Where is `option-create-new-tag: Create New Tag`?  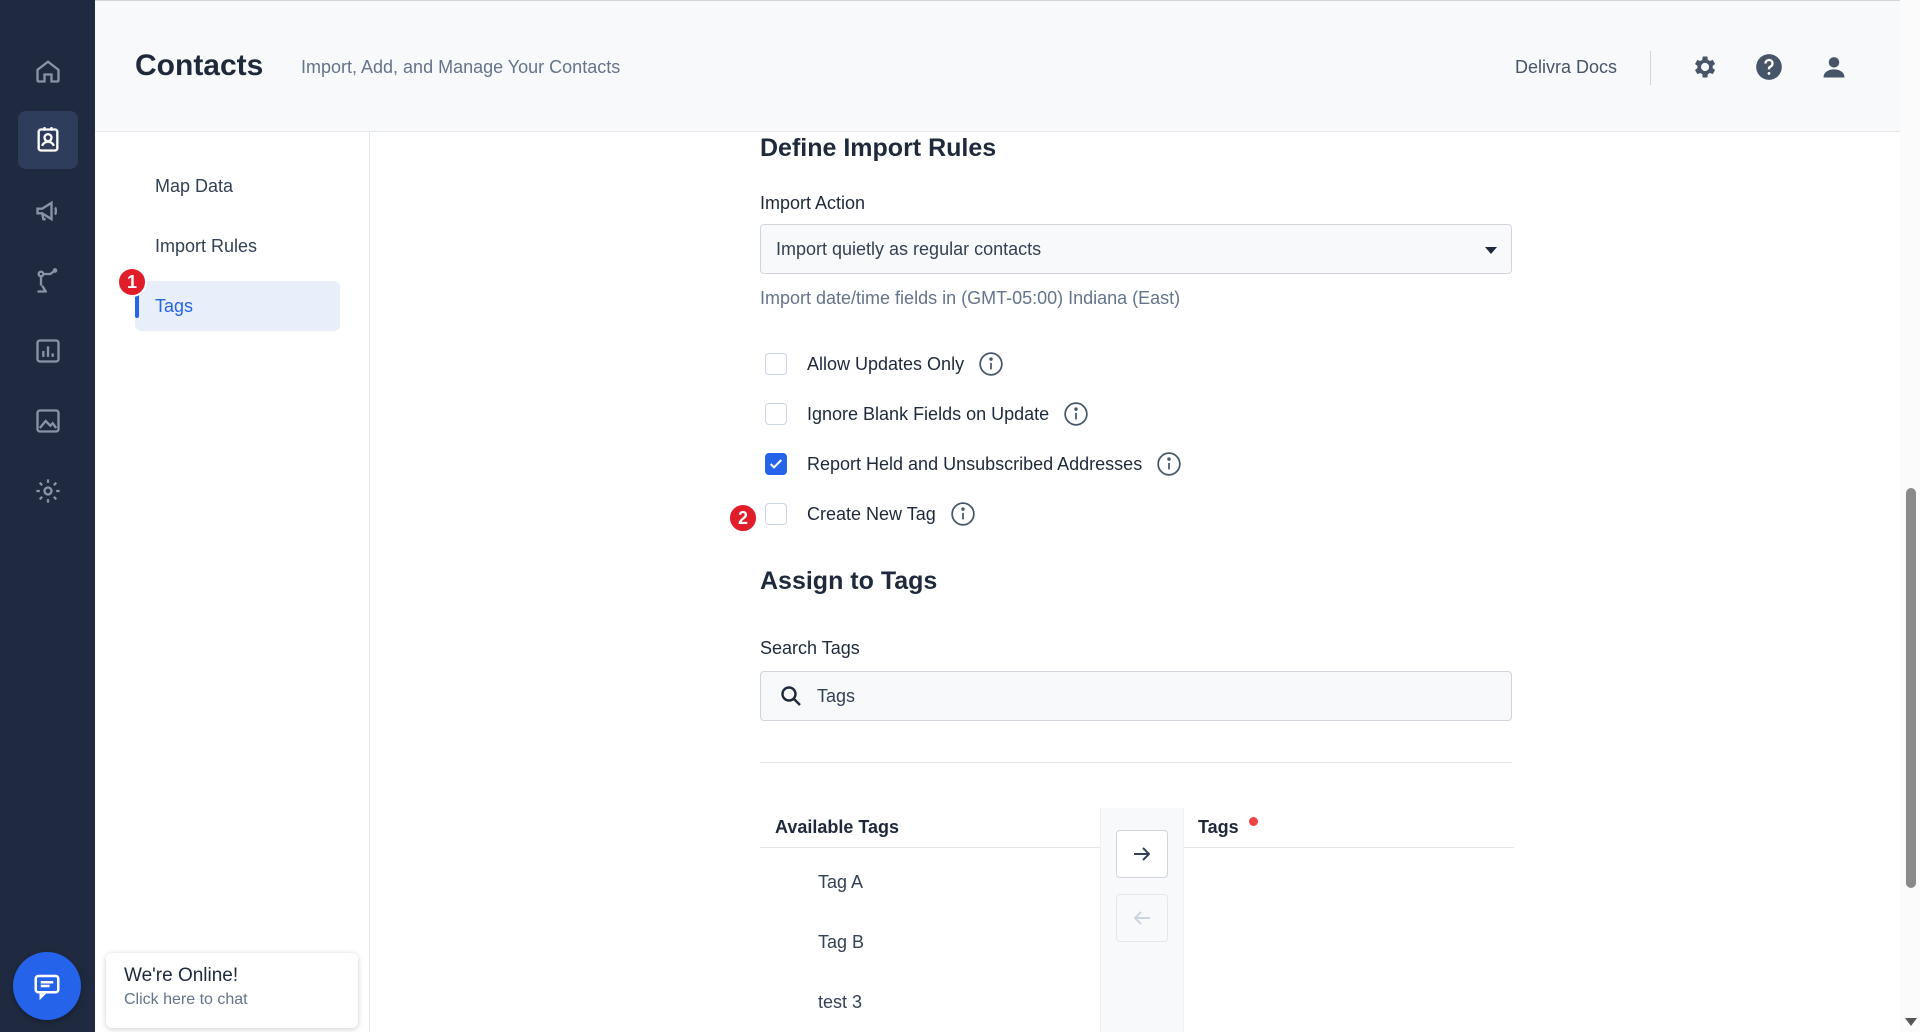 option-create-new-tag: Create New Tag is located at coordinates (870, 514).